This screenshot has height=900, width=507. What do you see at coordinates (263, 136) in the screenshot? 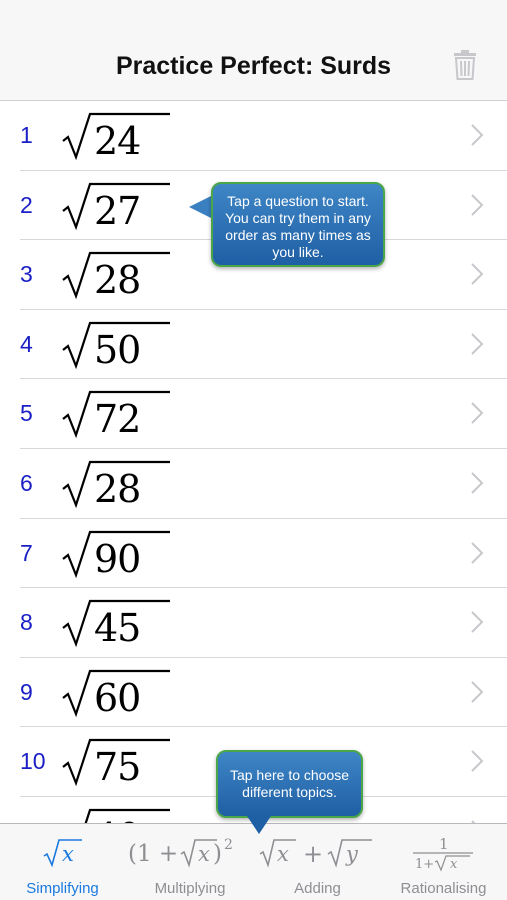
I see `question-row: 1 24` at bounding box center [263, 136].